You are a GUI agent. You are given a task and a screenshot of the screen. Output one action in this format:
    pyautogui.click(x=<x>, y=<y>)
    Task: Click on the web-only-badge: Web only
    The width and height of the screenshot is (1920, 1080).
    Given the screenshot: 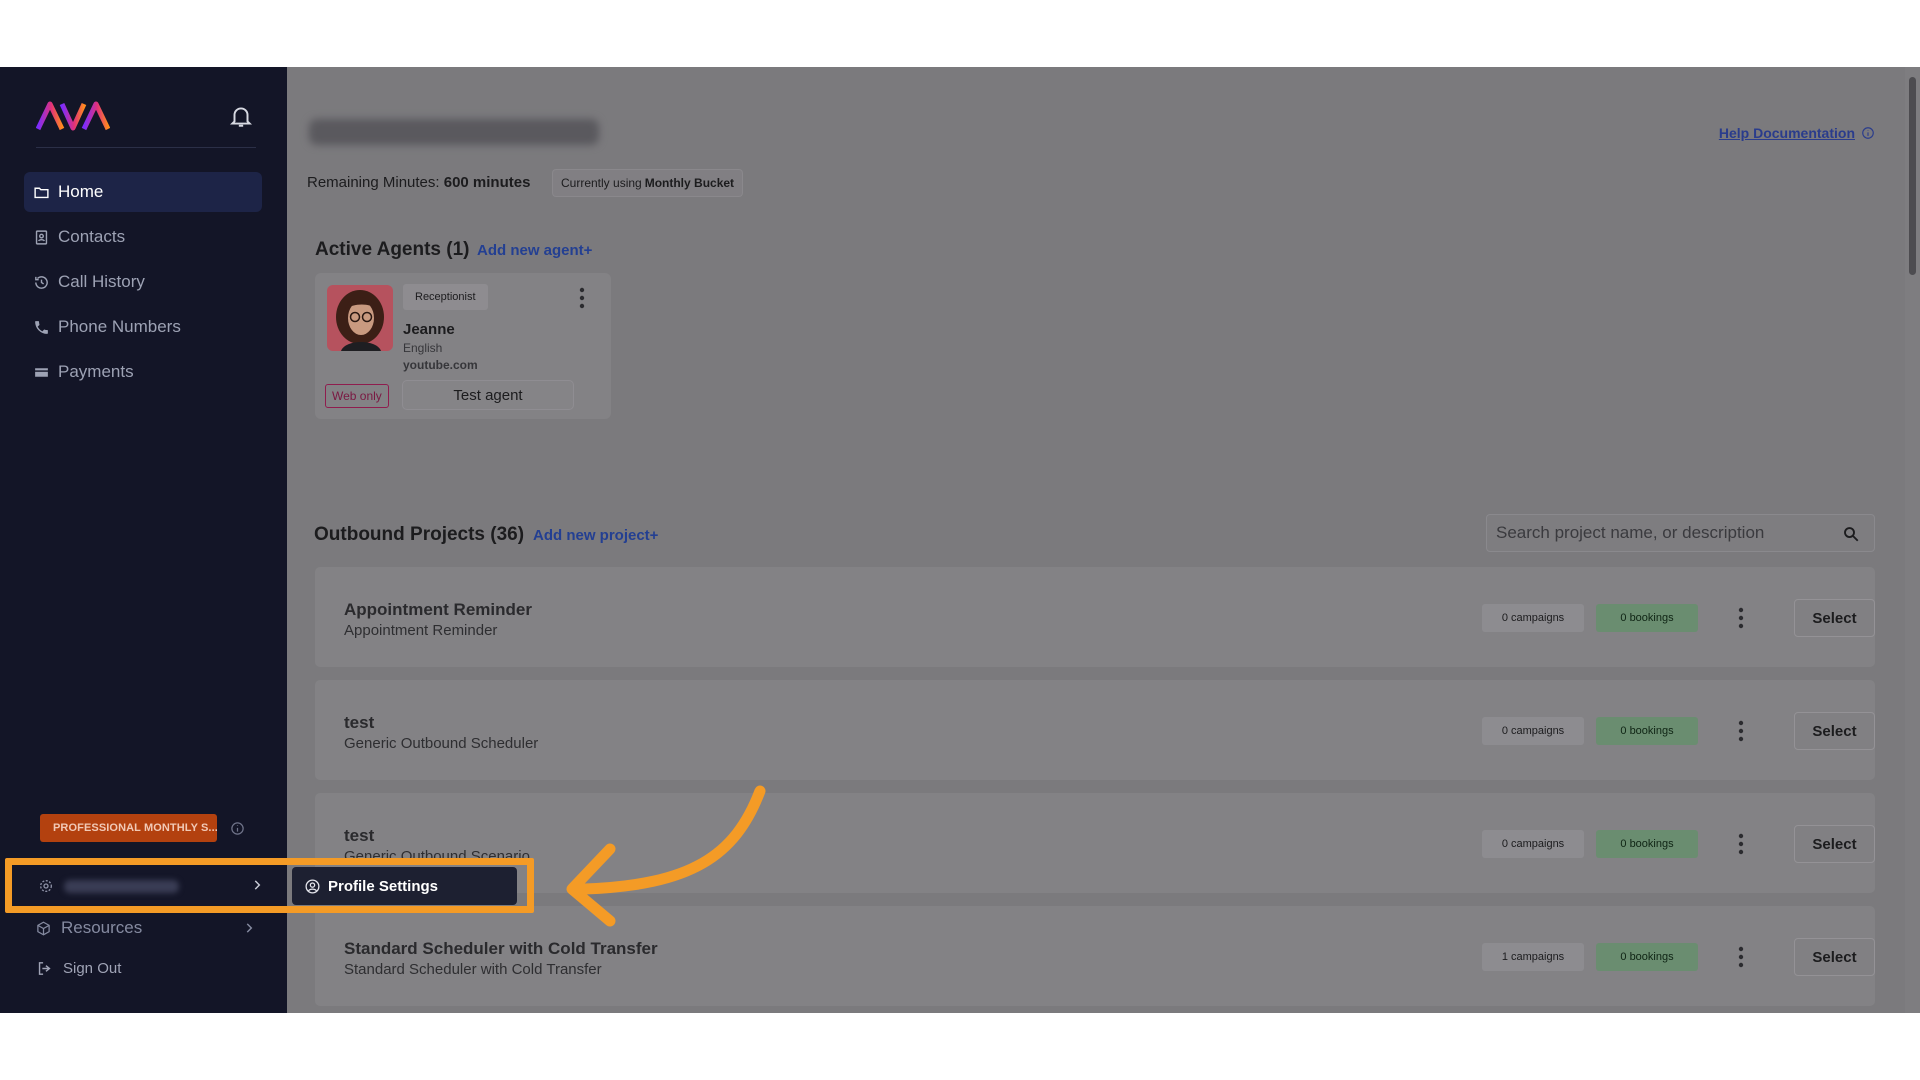 What is the action you would take?
    pyautogui.click(x=357, y=396)
    